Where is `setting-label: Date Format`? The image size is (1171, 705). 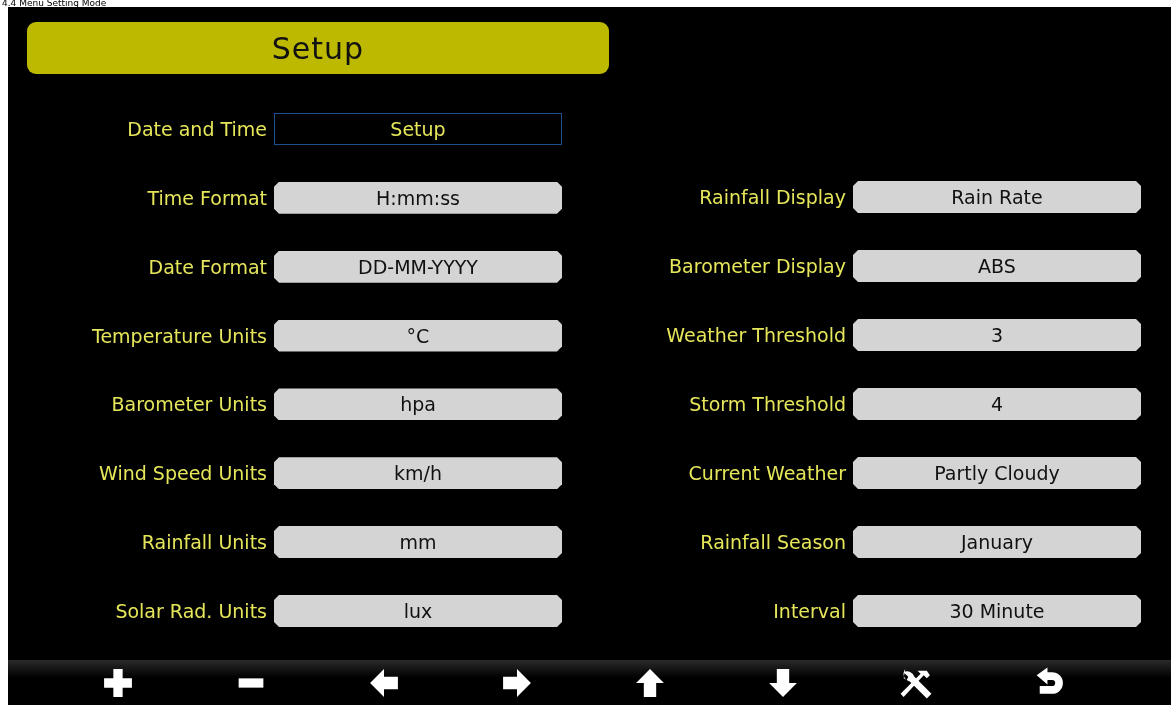
setting-label: Date Format is located at coordinates (207, 266).